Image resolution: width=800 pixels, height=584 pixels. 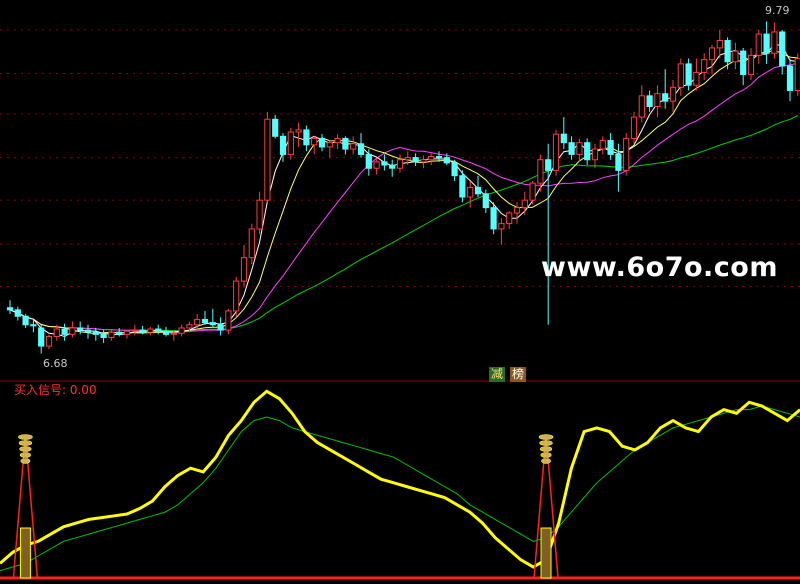 What do you see at coordinates (497, 374) in the screenshot?
I see `badge-reduce: 减` at bounding box center [497, 374].